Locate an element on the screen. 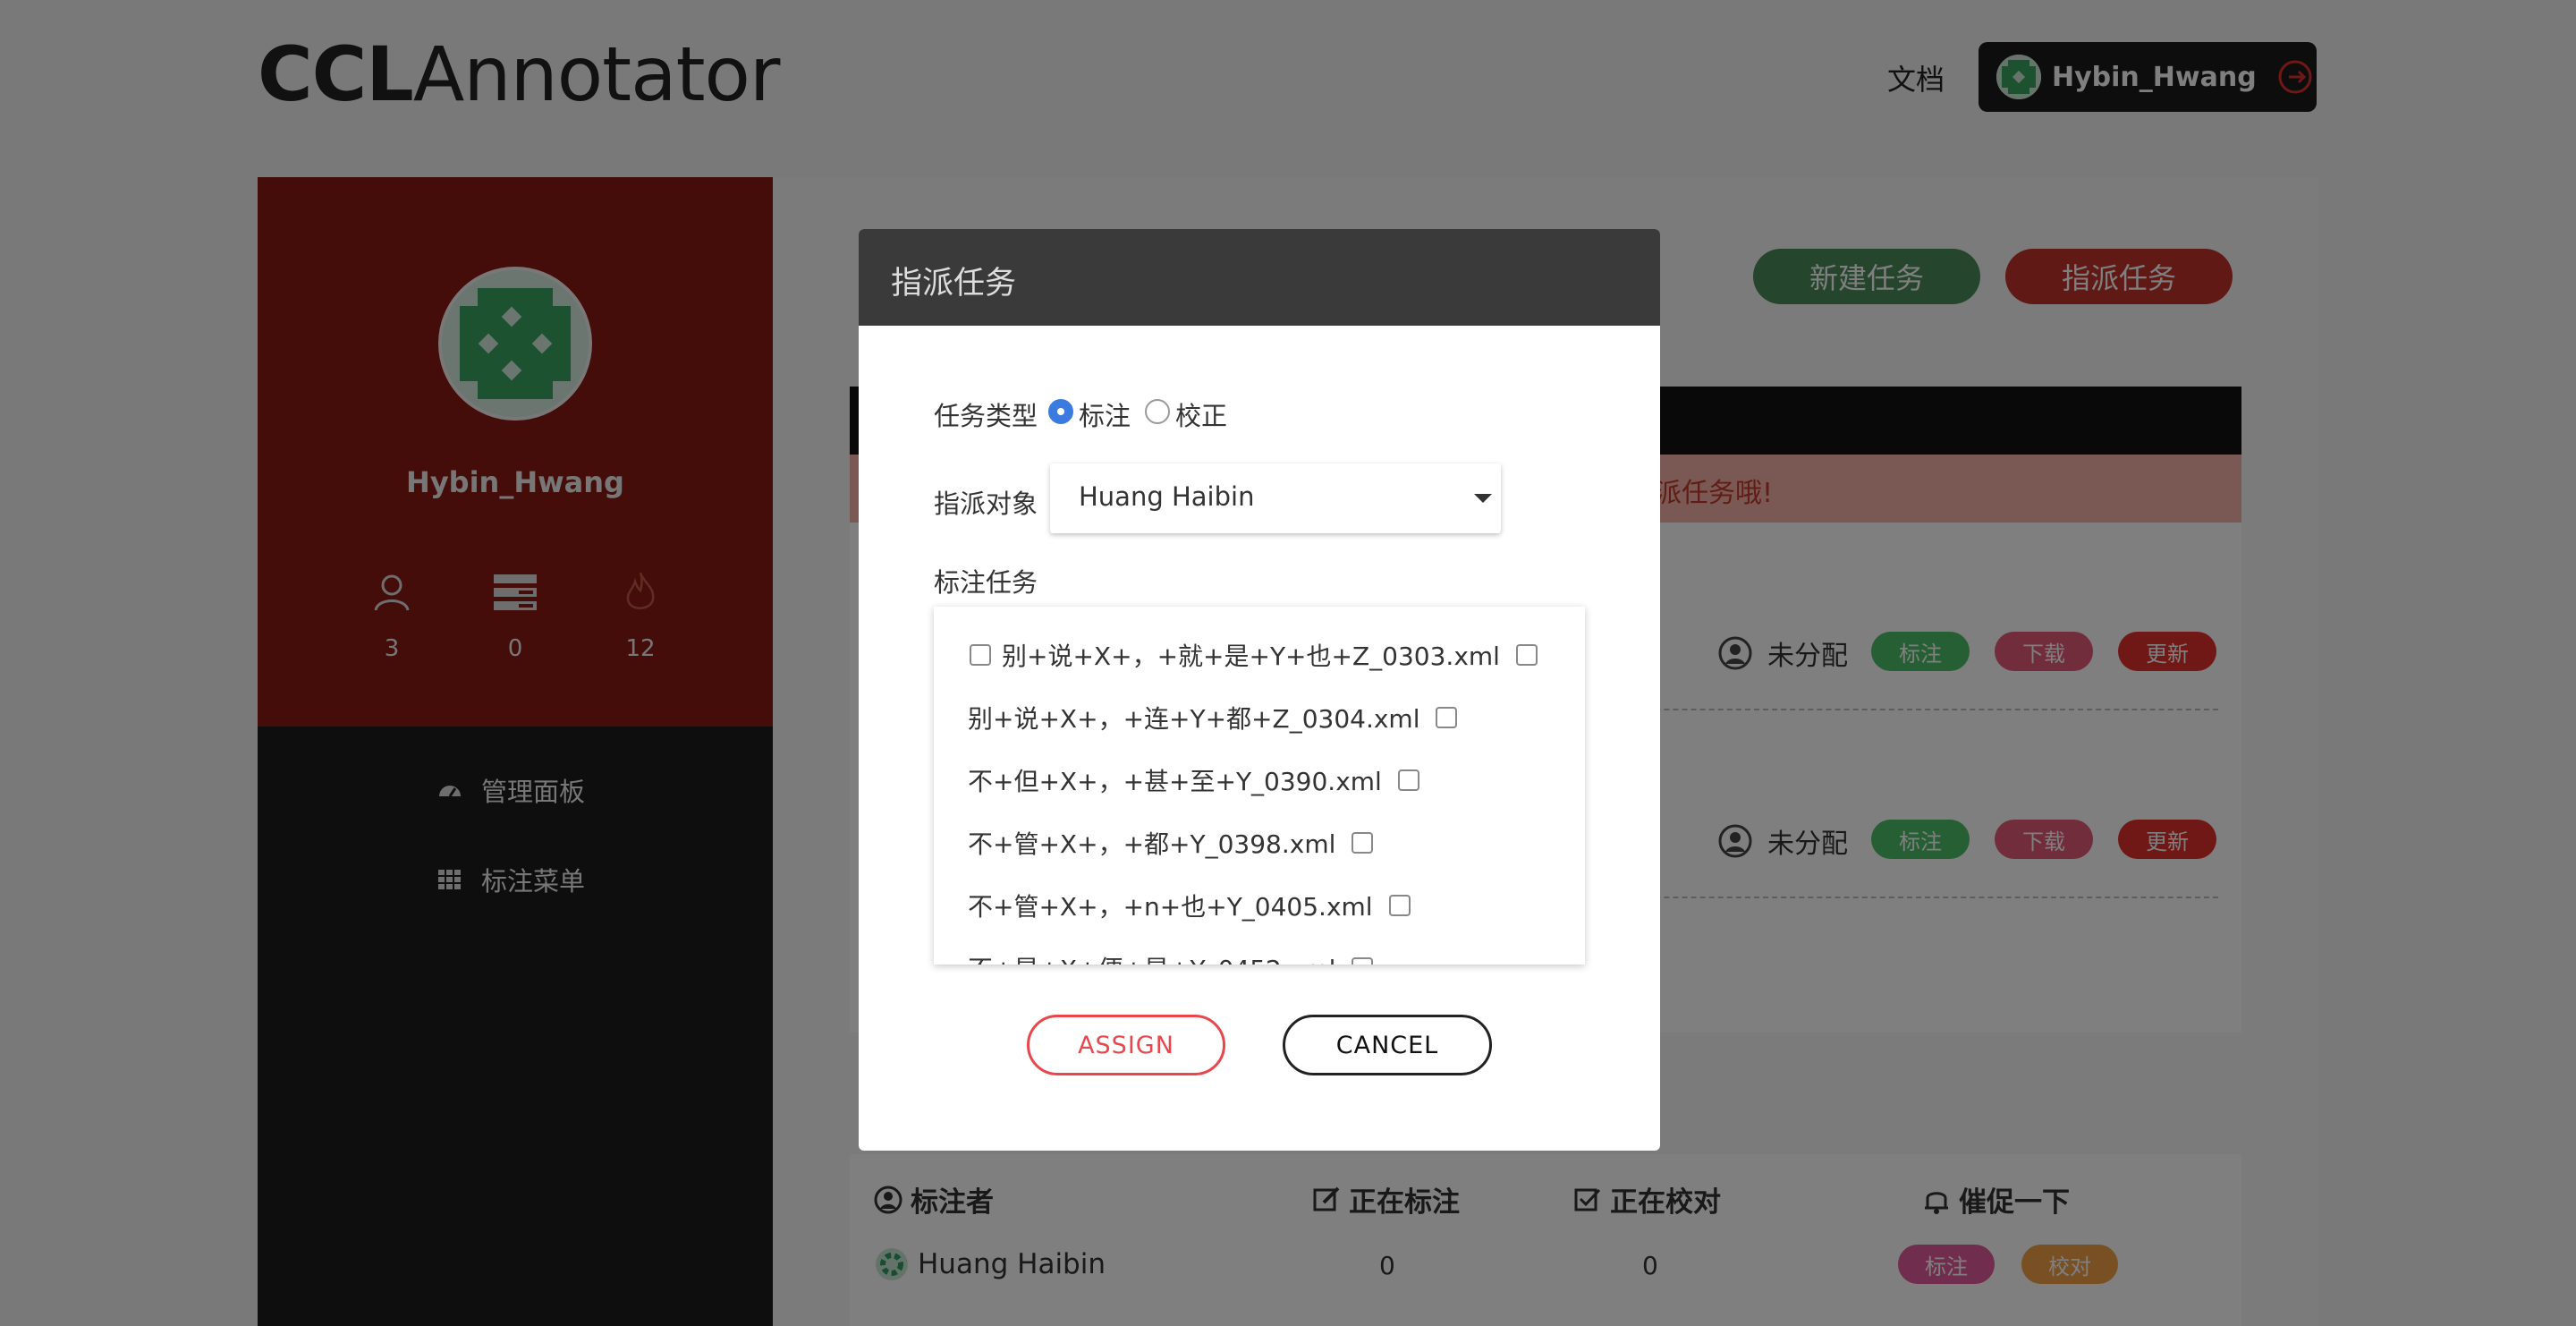 The image size is (2576, 1326). assignee-label: 指派对象 is located at coordinates (986, 504).